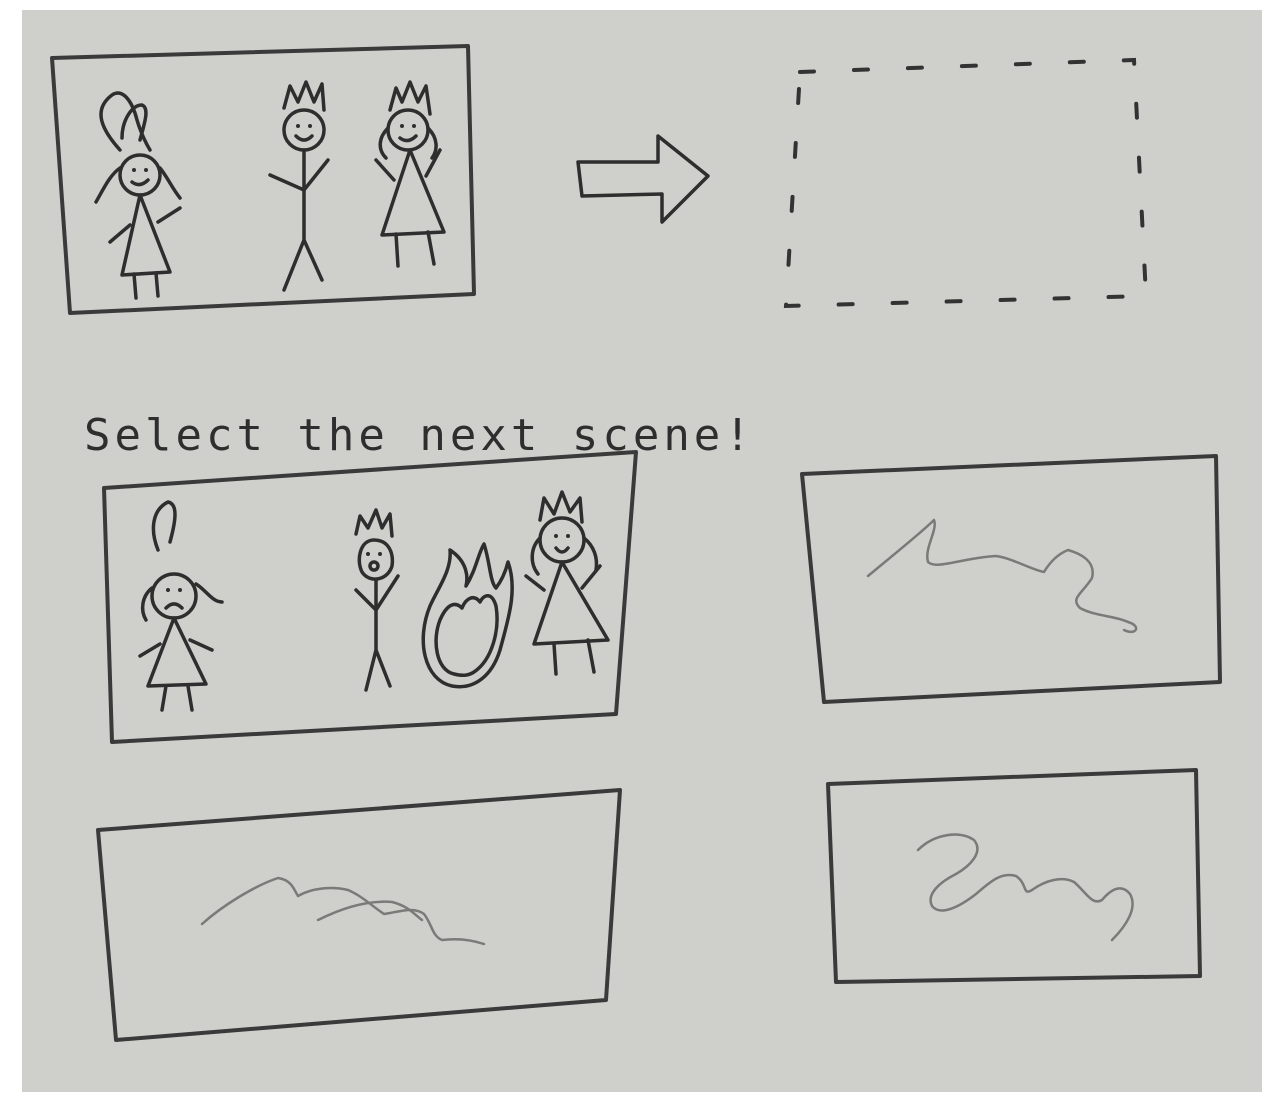  I want to click on current-scene-panel, so click(263, 179).